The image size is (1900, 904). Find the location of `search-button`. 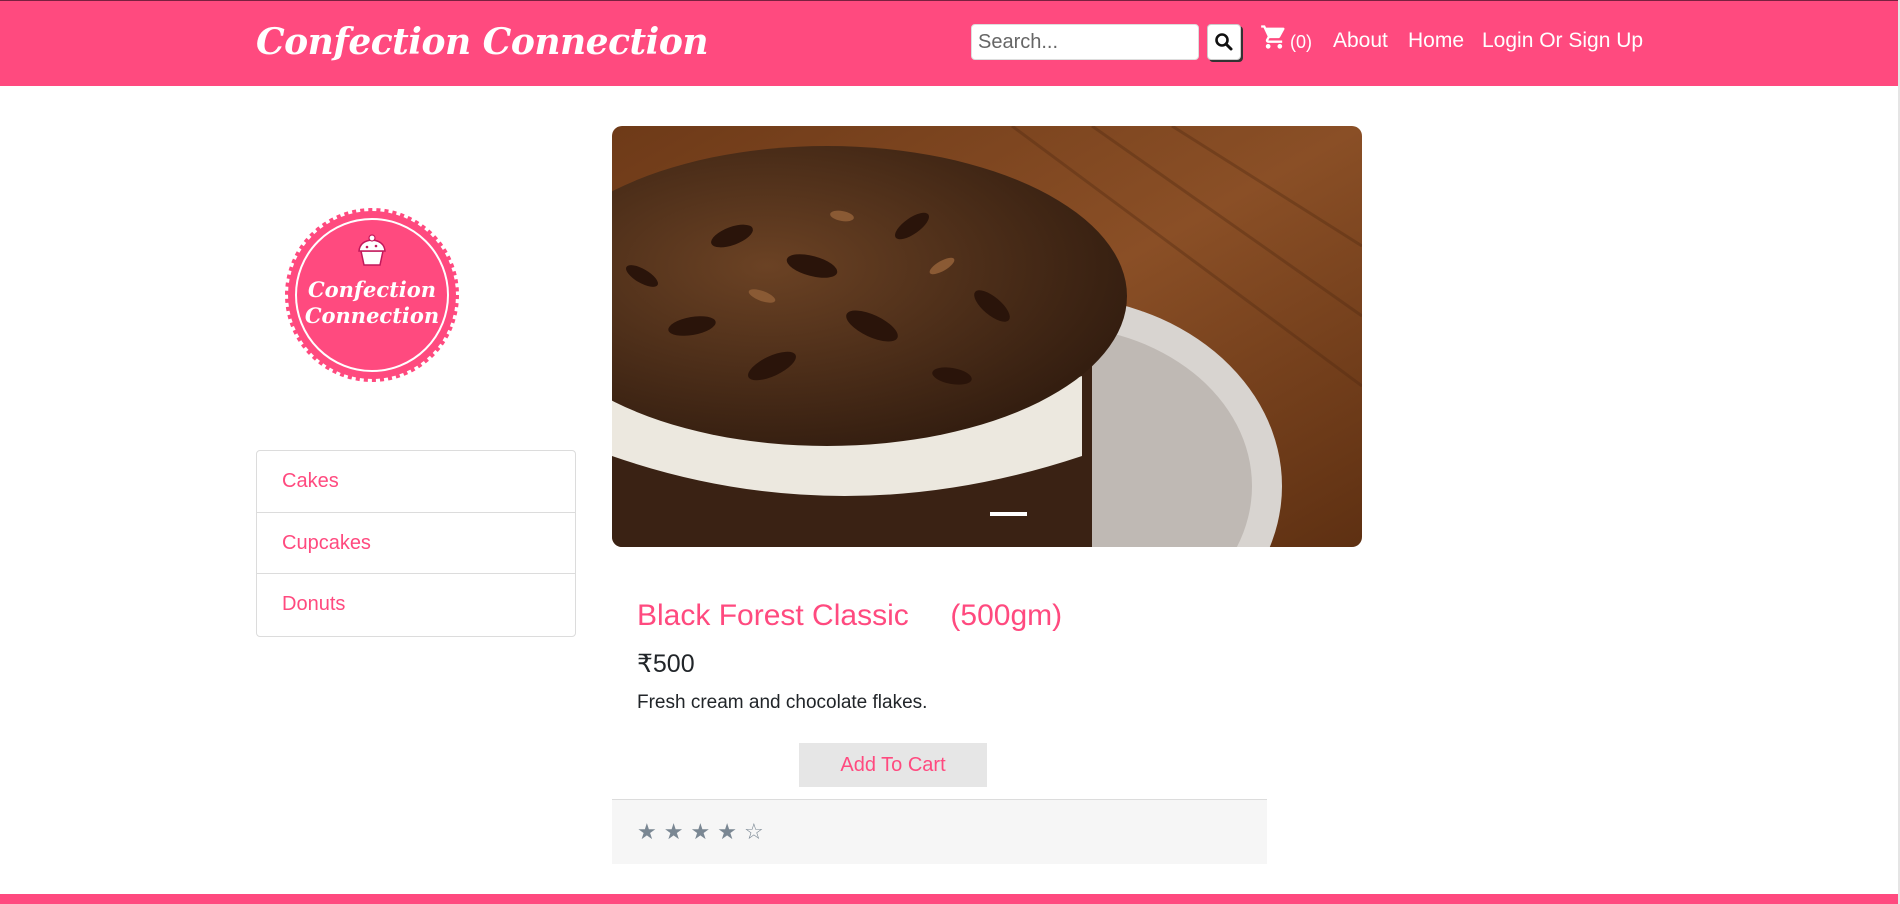

search-button is located at coordinates (1224, 42).